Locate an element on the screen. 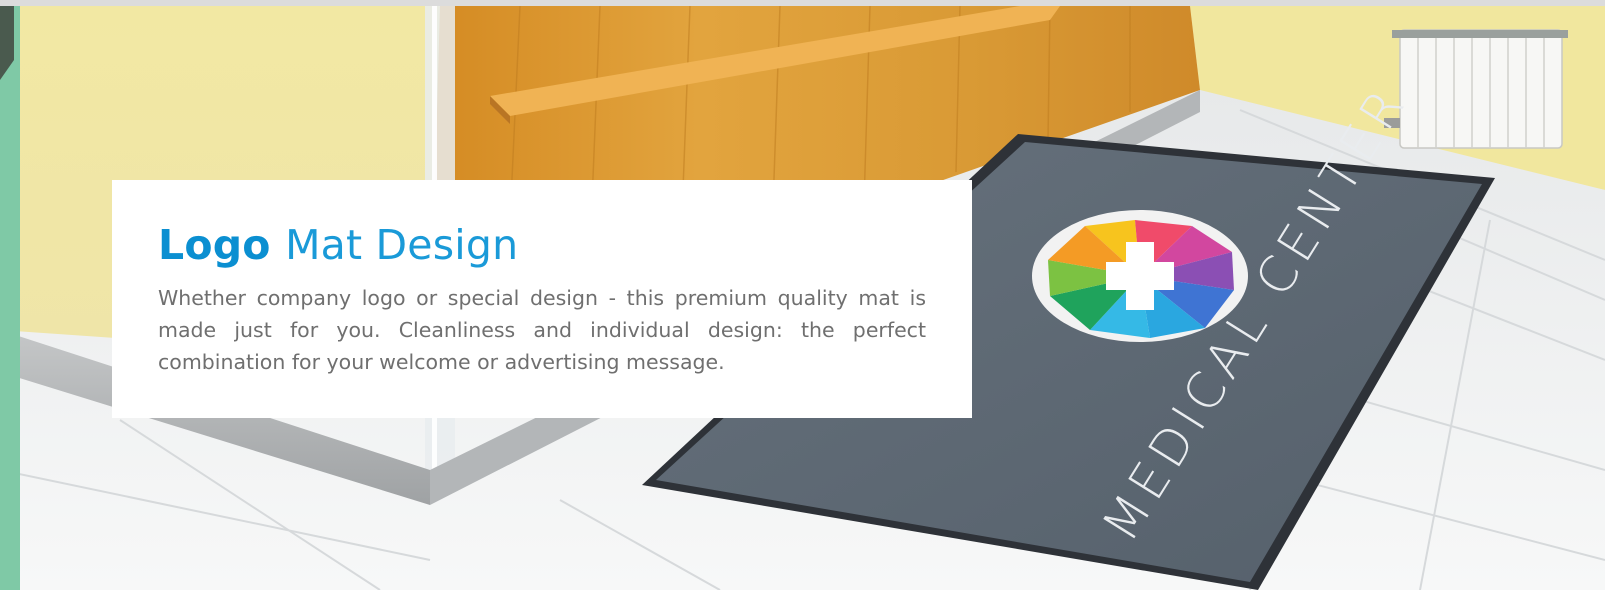 This screenshot has height=590, width=1605. card-title-bold: Logo is located at coordinates (214, 245).